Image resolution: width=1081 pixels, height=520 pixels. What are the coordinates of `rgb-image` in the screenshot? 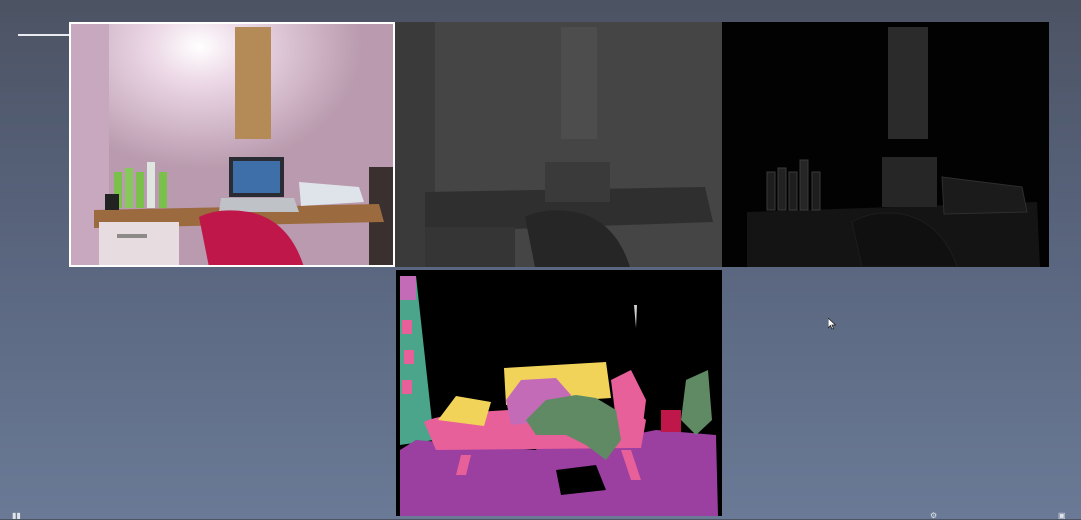 It's located at (232, 144).